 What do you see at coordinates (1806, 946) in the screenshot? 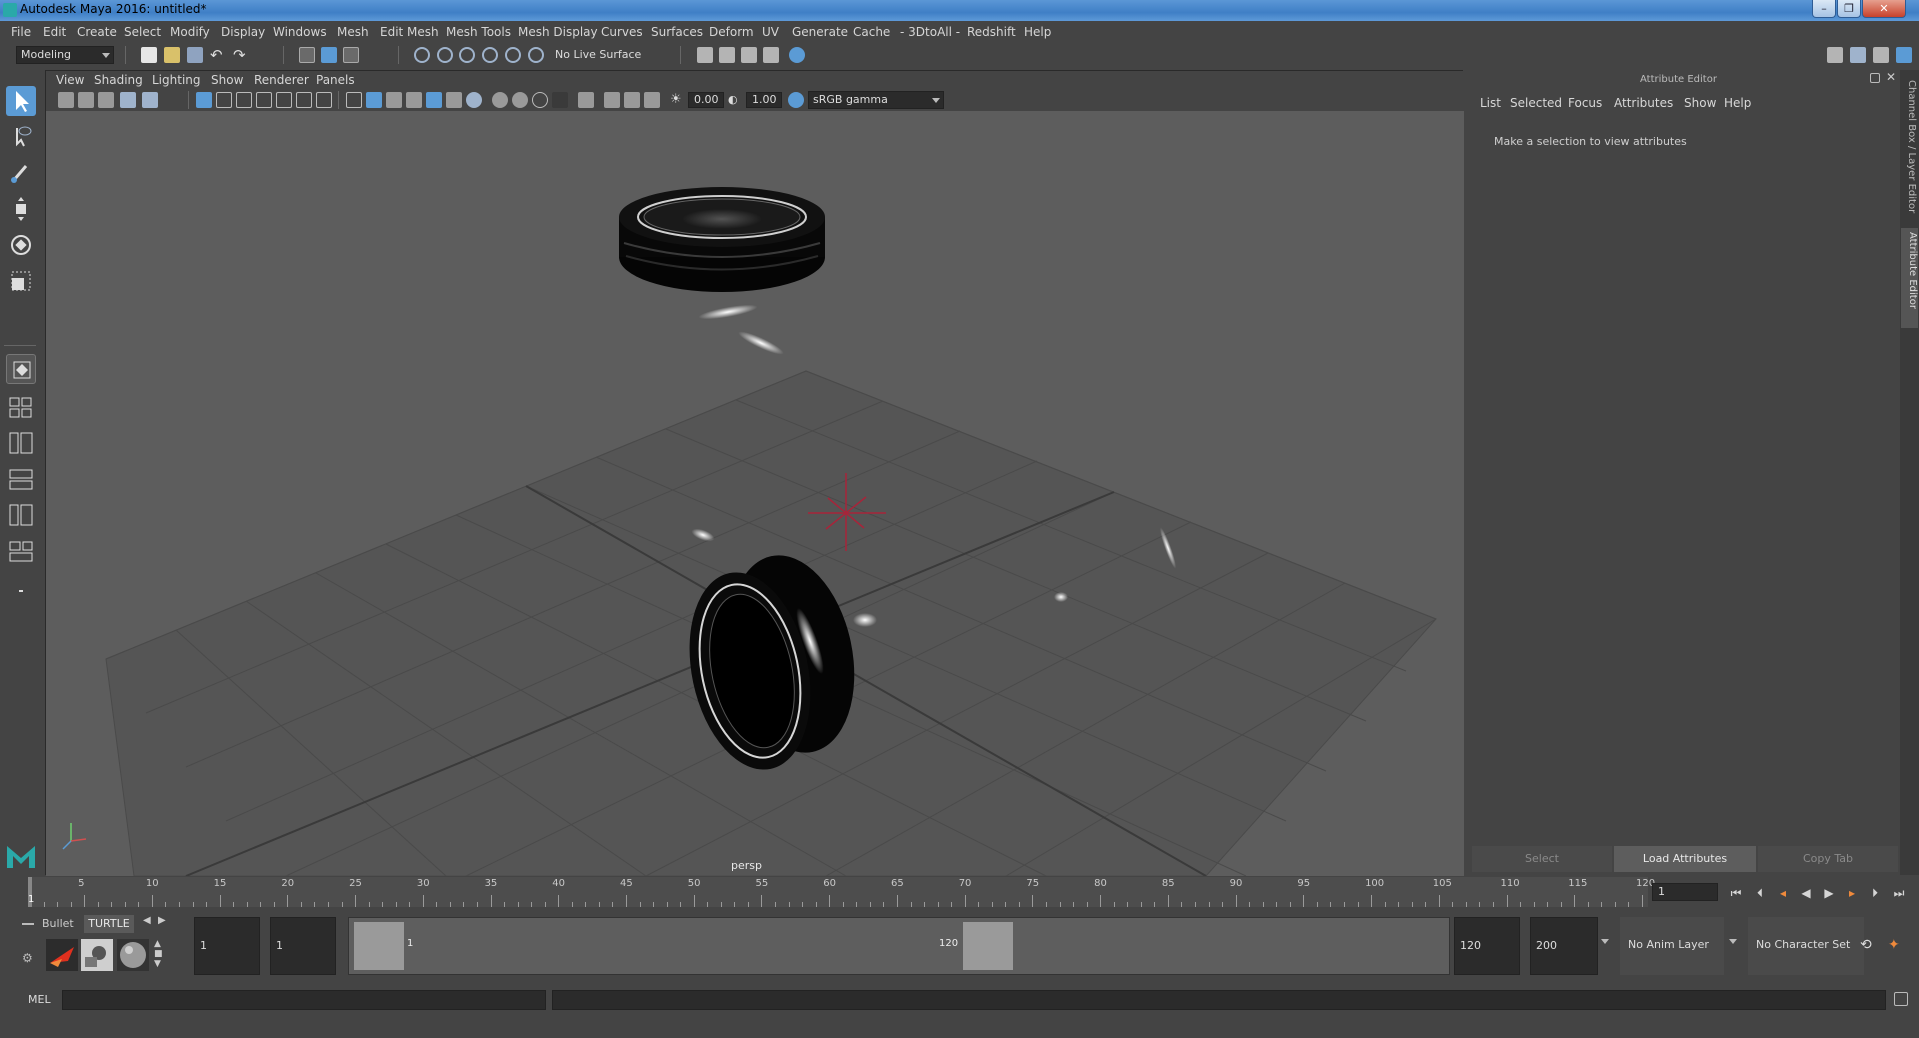
I see `character-set-dropdown: No Character Set` at bounding box center [1806, 946].